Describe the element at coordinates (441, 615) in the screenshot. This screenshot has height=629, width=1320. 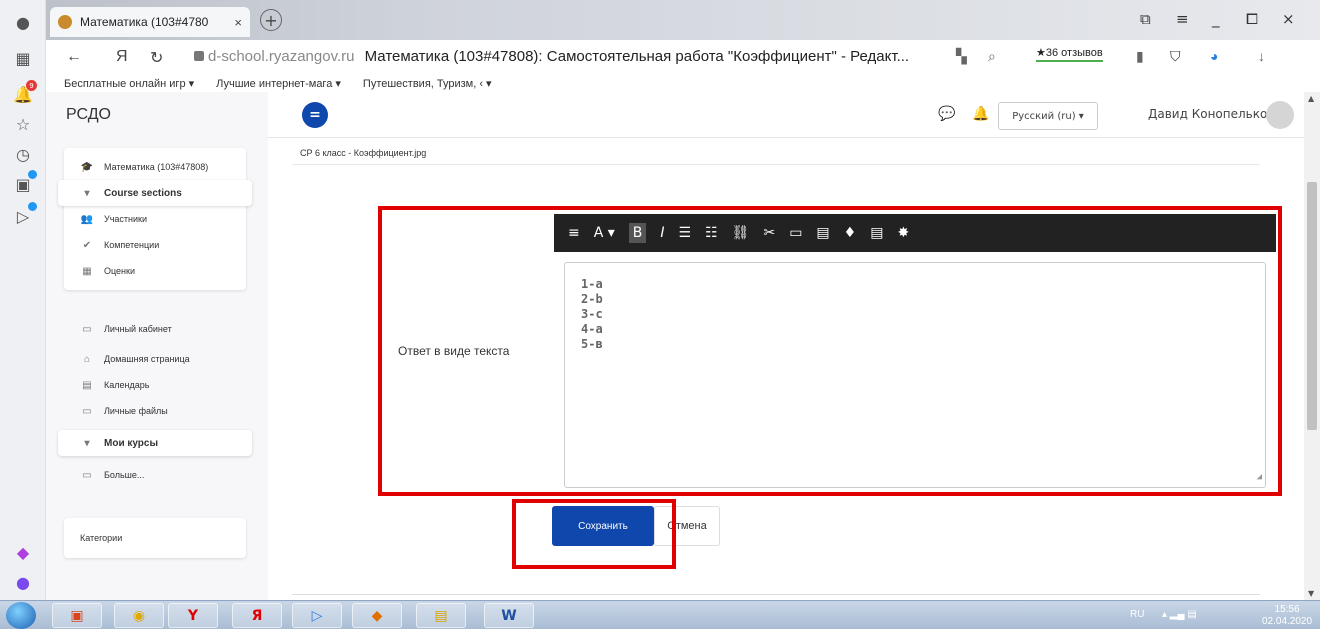
I see `taskbar-app-explorer-icon: ▤` at that location.